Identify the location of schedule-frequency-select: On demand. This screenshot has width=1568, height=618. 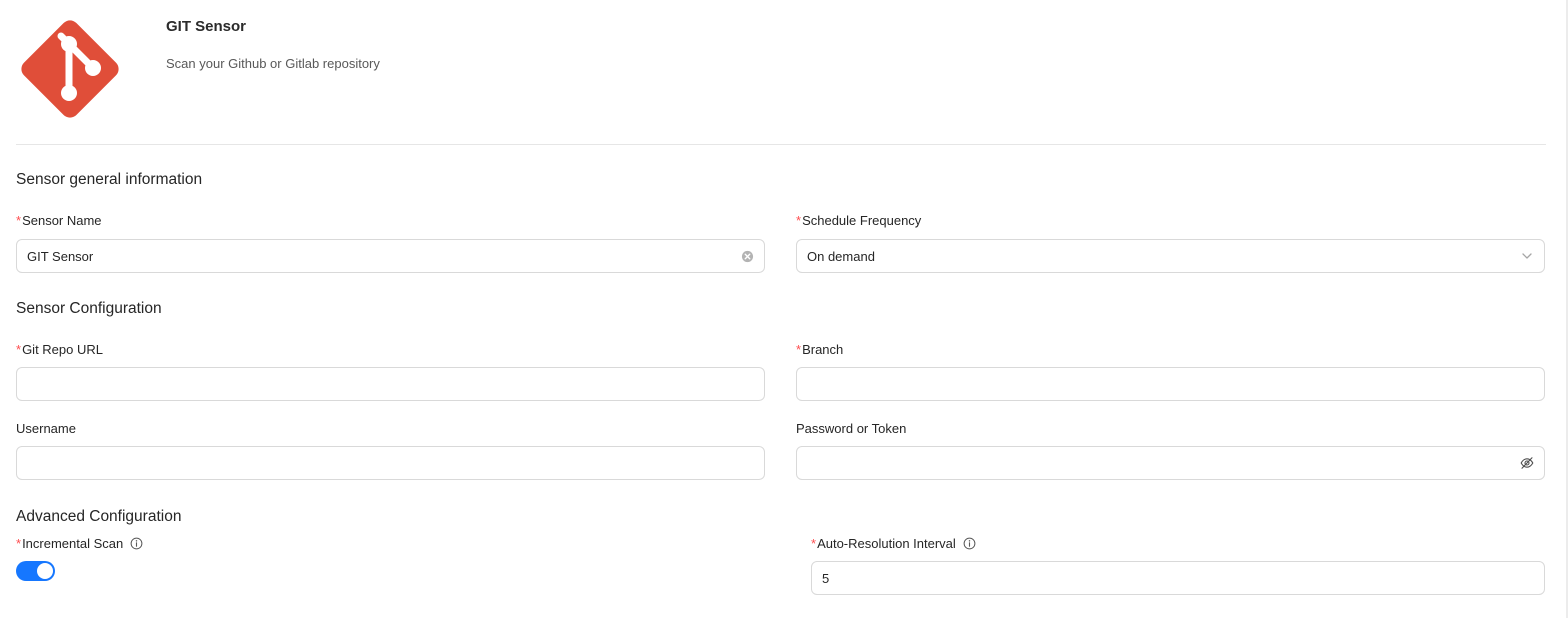
(1170, 256).